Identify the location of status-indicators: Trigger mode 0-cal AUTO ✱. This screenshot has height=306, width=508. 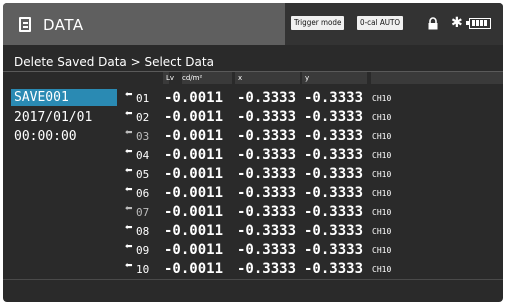
(394, 24).